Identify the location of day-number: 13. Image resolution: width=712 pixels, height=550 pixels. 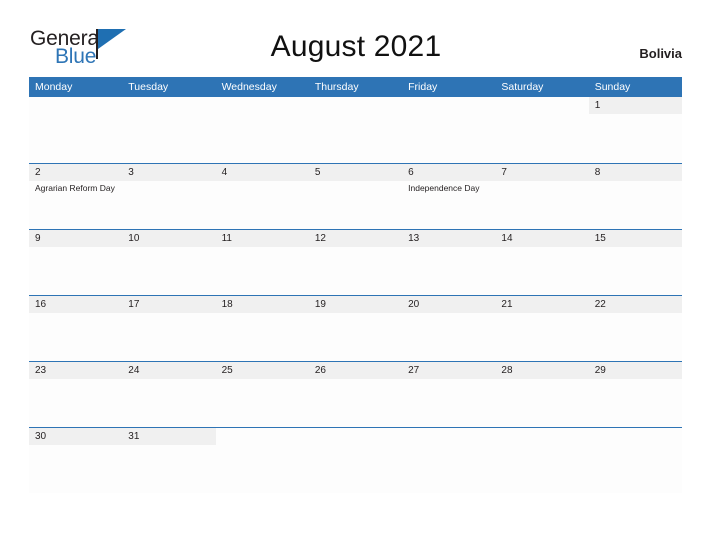
(449, 238).